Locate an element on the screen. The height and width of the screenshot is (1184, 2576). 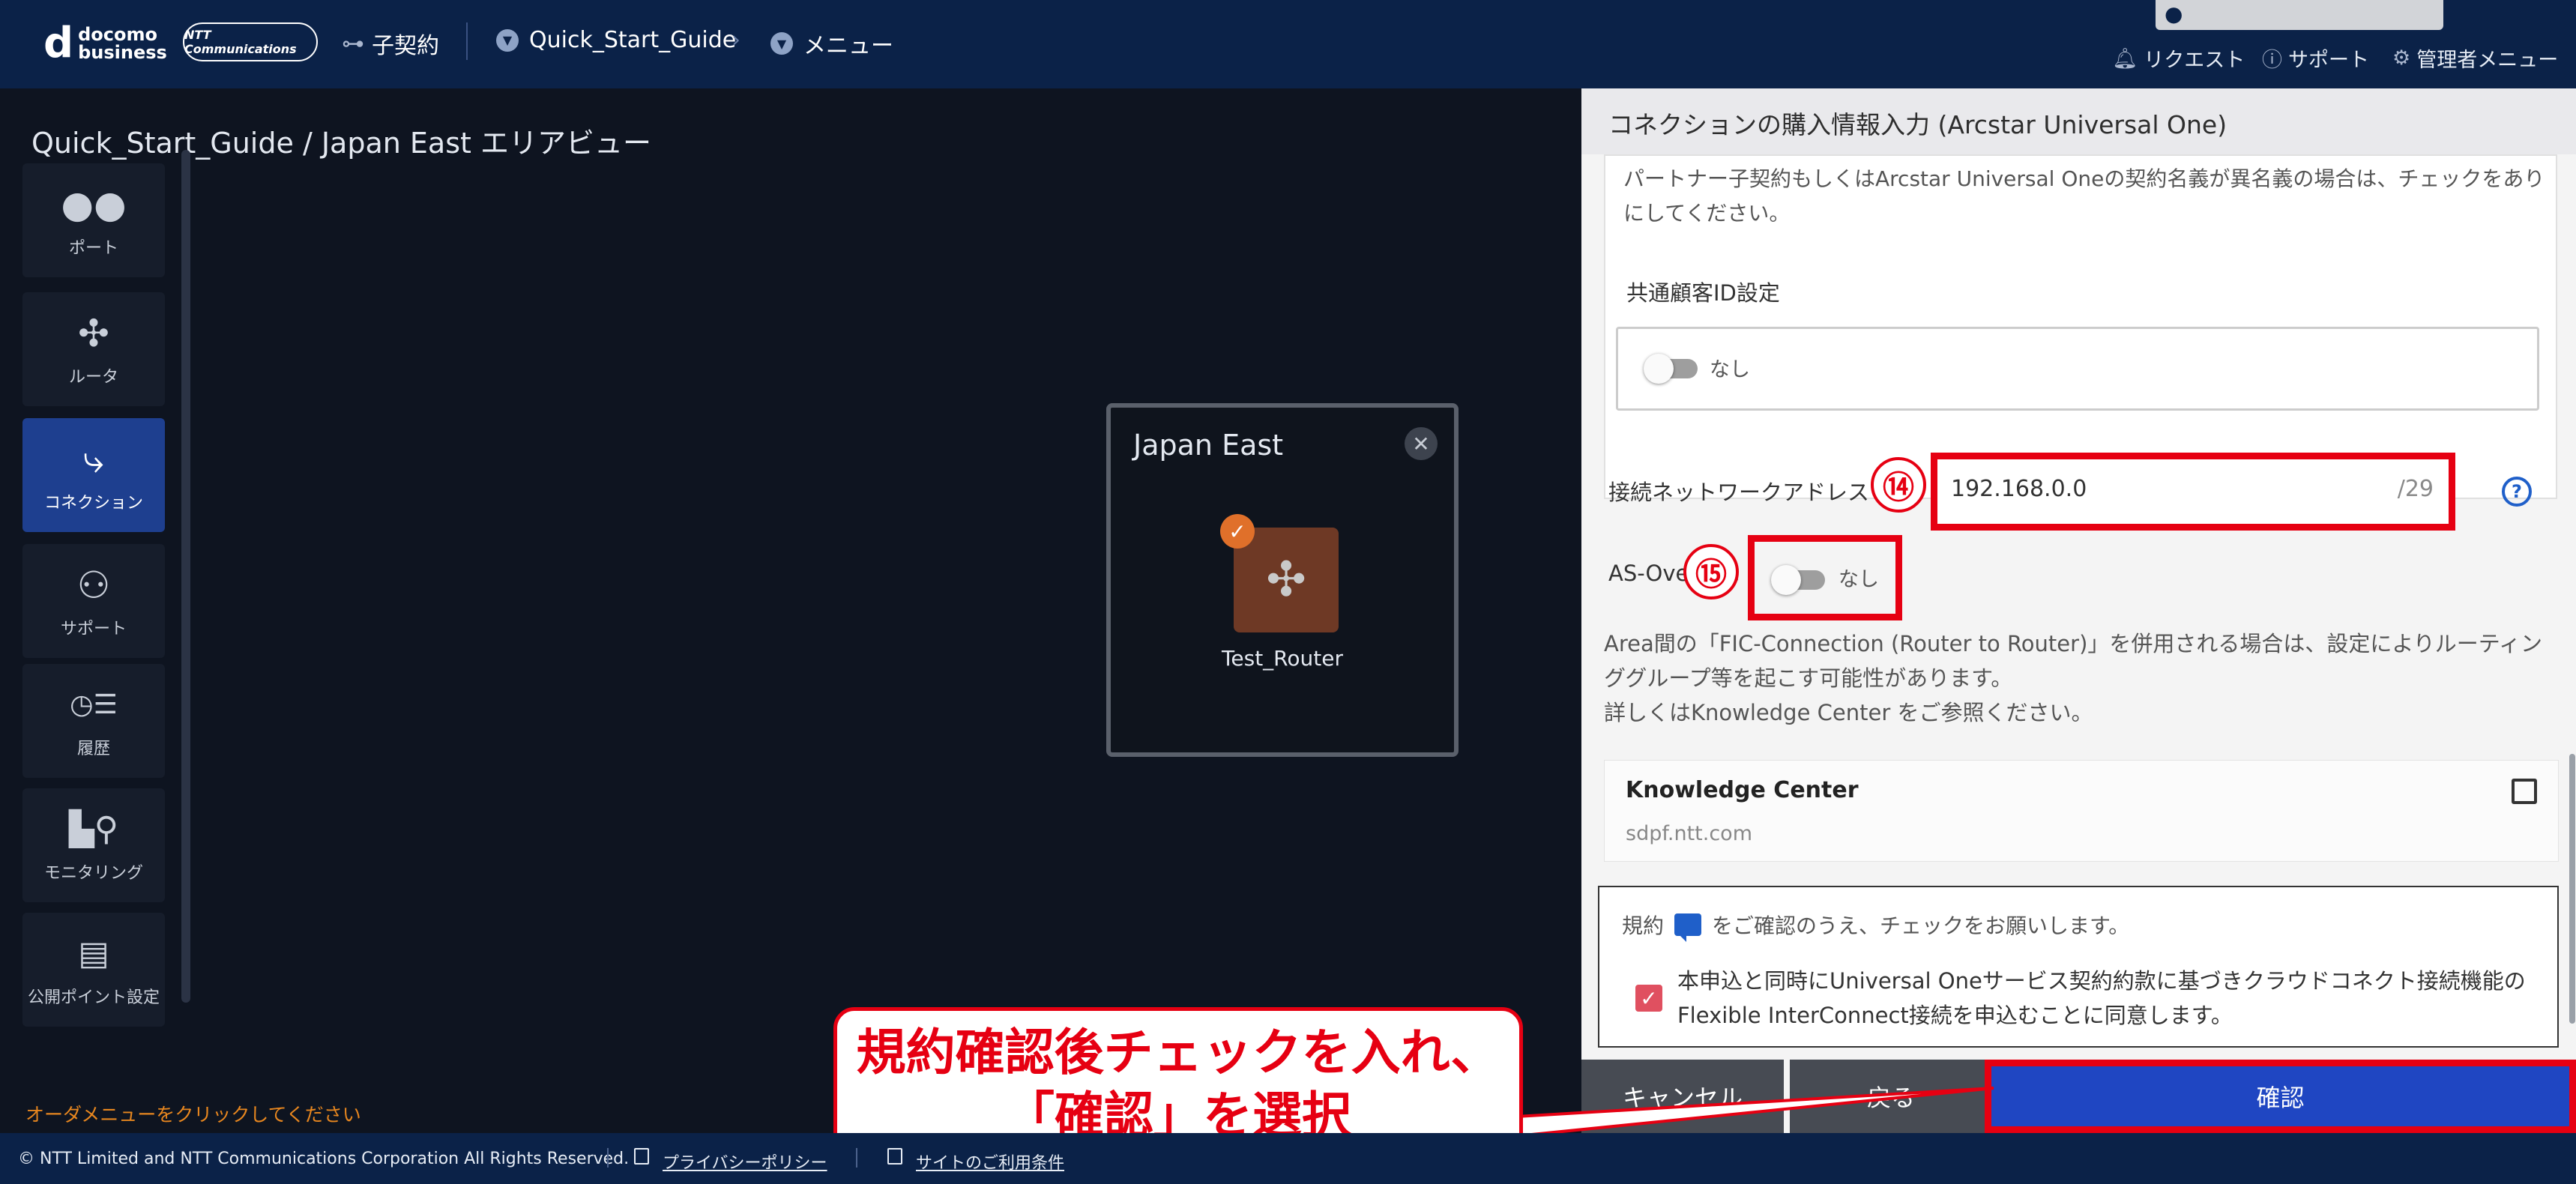
user-icon: ● is located at coordinates (2174, 13).